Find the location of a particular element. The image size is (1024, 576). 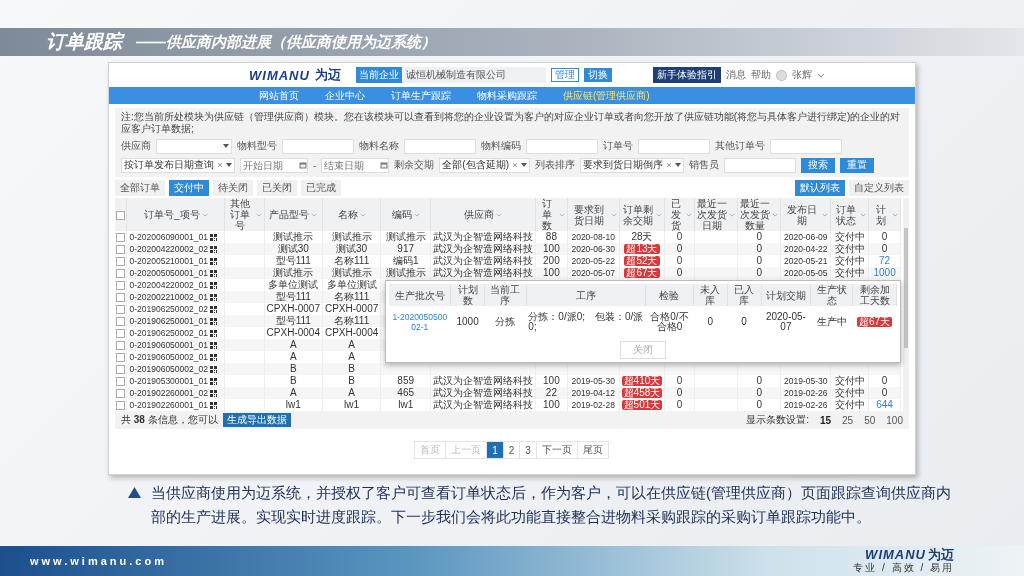

status-tab: 交付中 is located at coordinates (189, 188).